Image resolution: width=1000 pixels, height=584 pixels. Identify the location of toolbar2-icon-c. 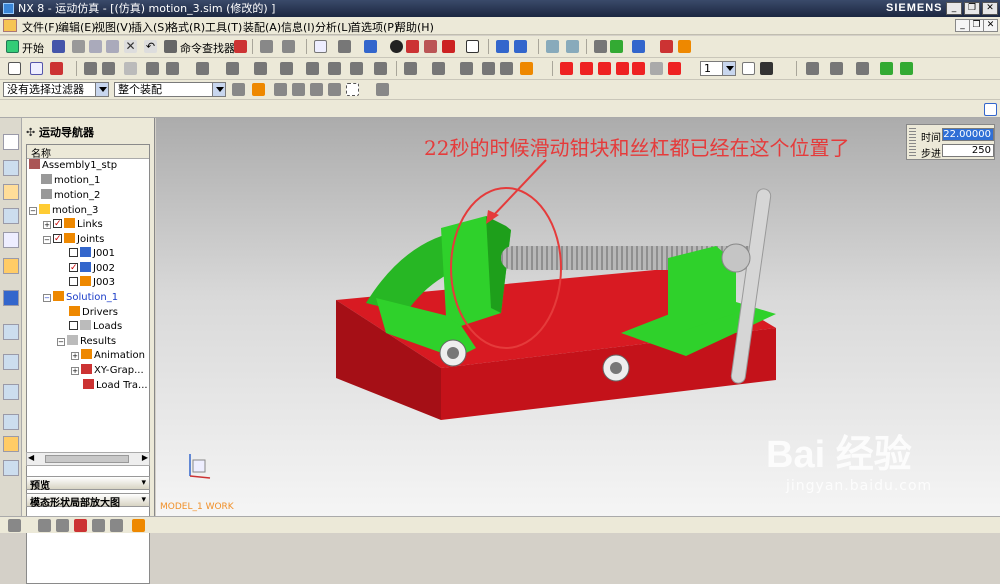
(410, 68).